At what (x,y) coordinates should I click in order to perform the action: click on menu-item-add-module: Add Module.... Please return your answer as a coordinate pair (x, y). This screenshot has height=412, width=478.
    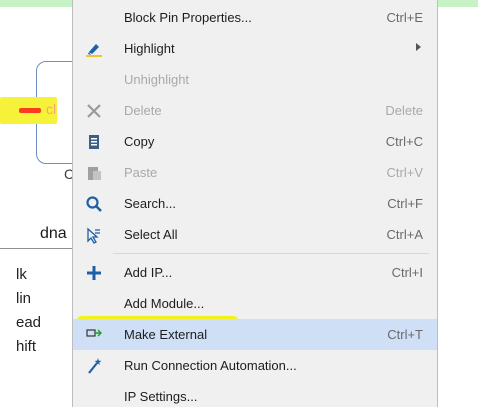
    Looking at the image, I should click on (255, 303).